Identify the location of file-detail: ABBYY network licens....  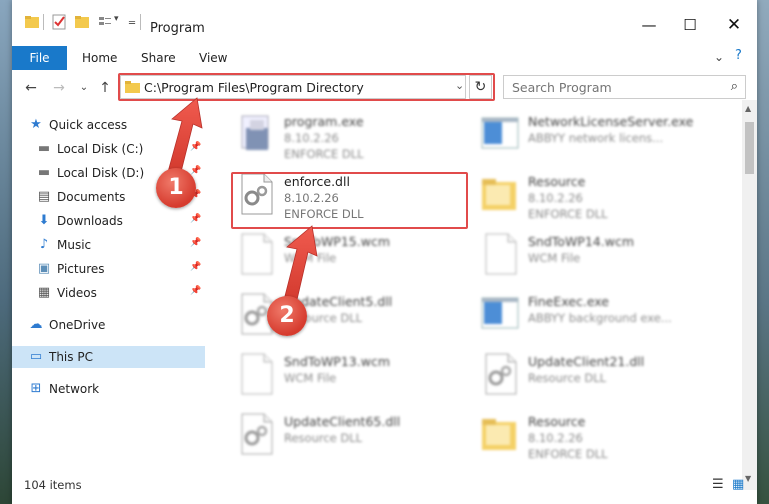
(596, 138).